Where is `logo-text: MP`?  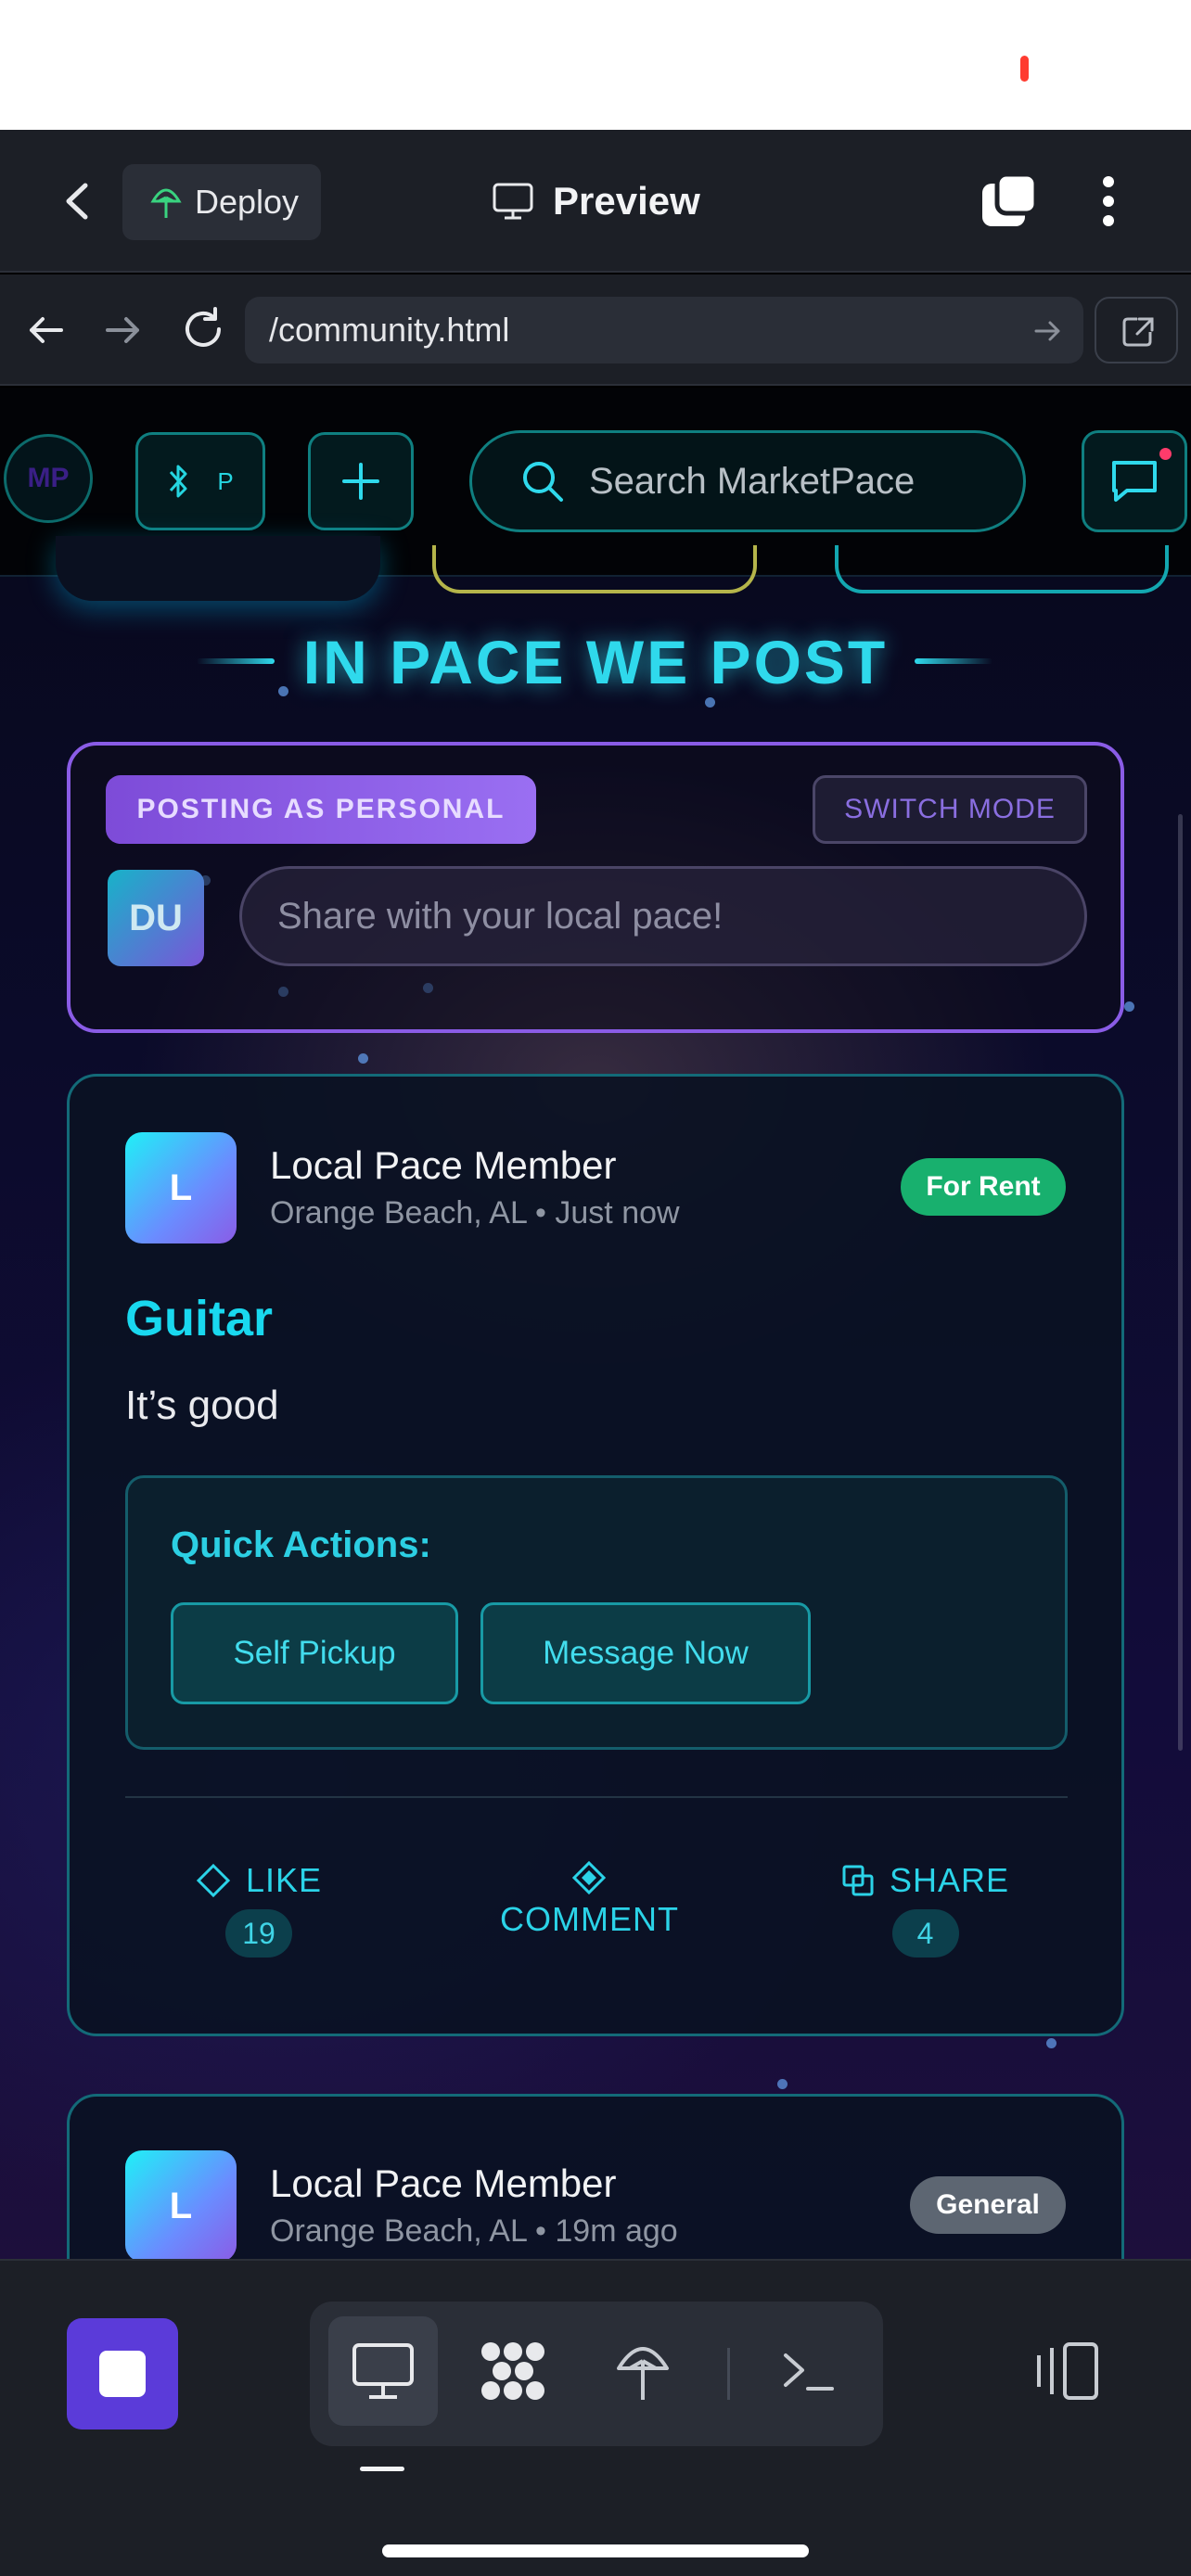 logo-text: MP is located at coordinates (48, 478).